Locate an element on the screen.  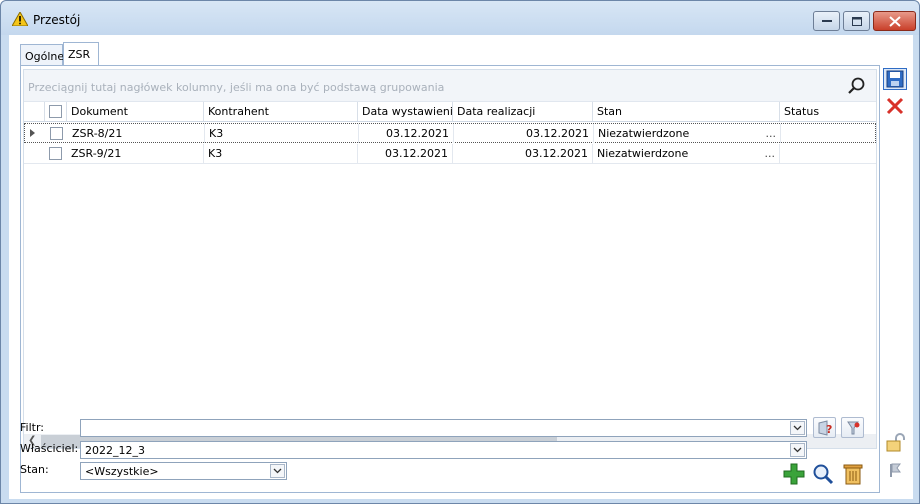
trash-icon is located at coordinates (853, 474).